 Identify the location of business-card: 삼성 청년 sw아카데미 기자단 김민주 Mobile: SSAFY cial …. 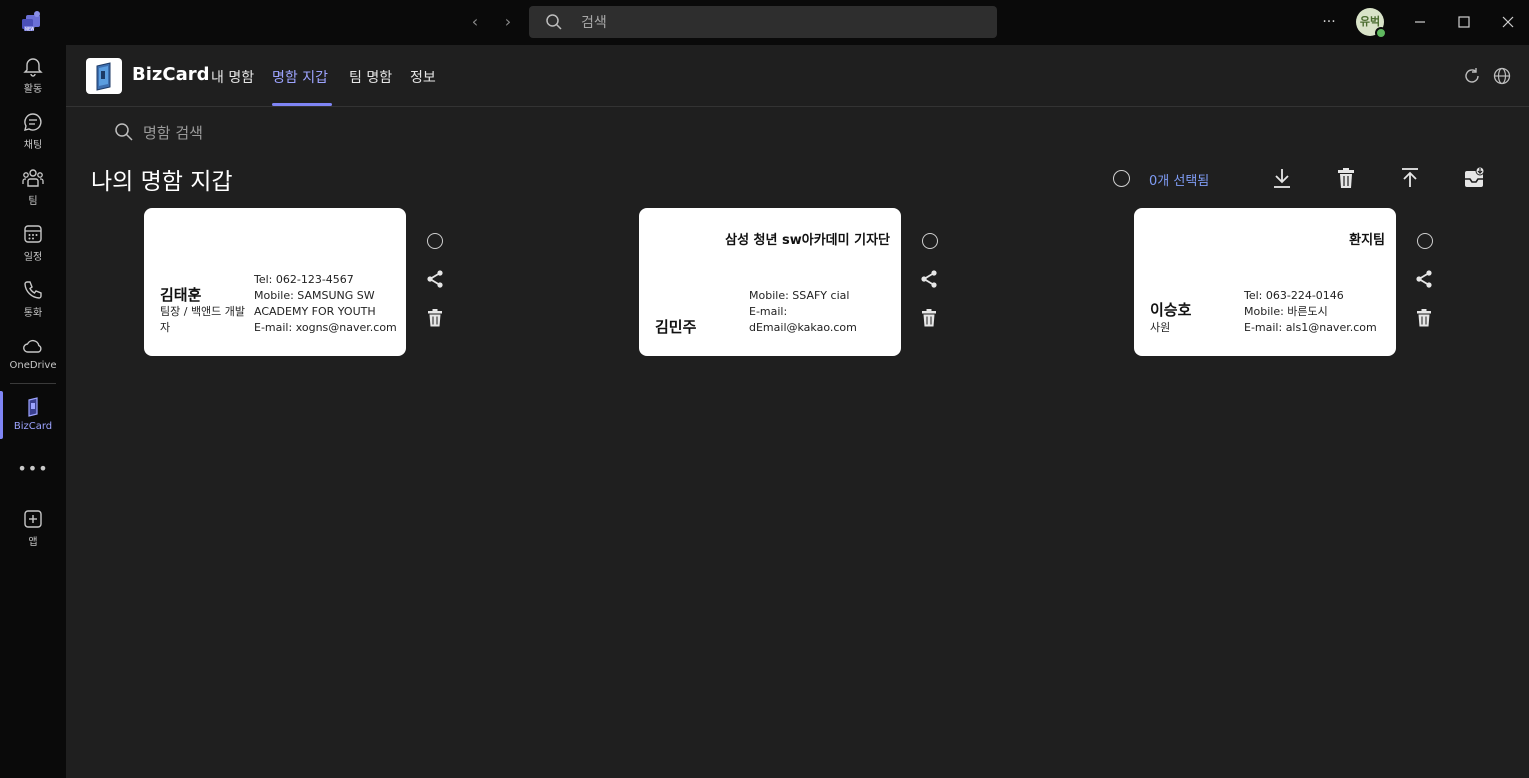
(770, 282).